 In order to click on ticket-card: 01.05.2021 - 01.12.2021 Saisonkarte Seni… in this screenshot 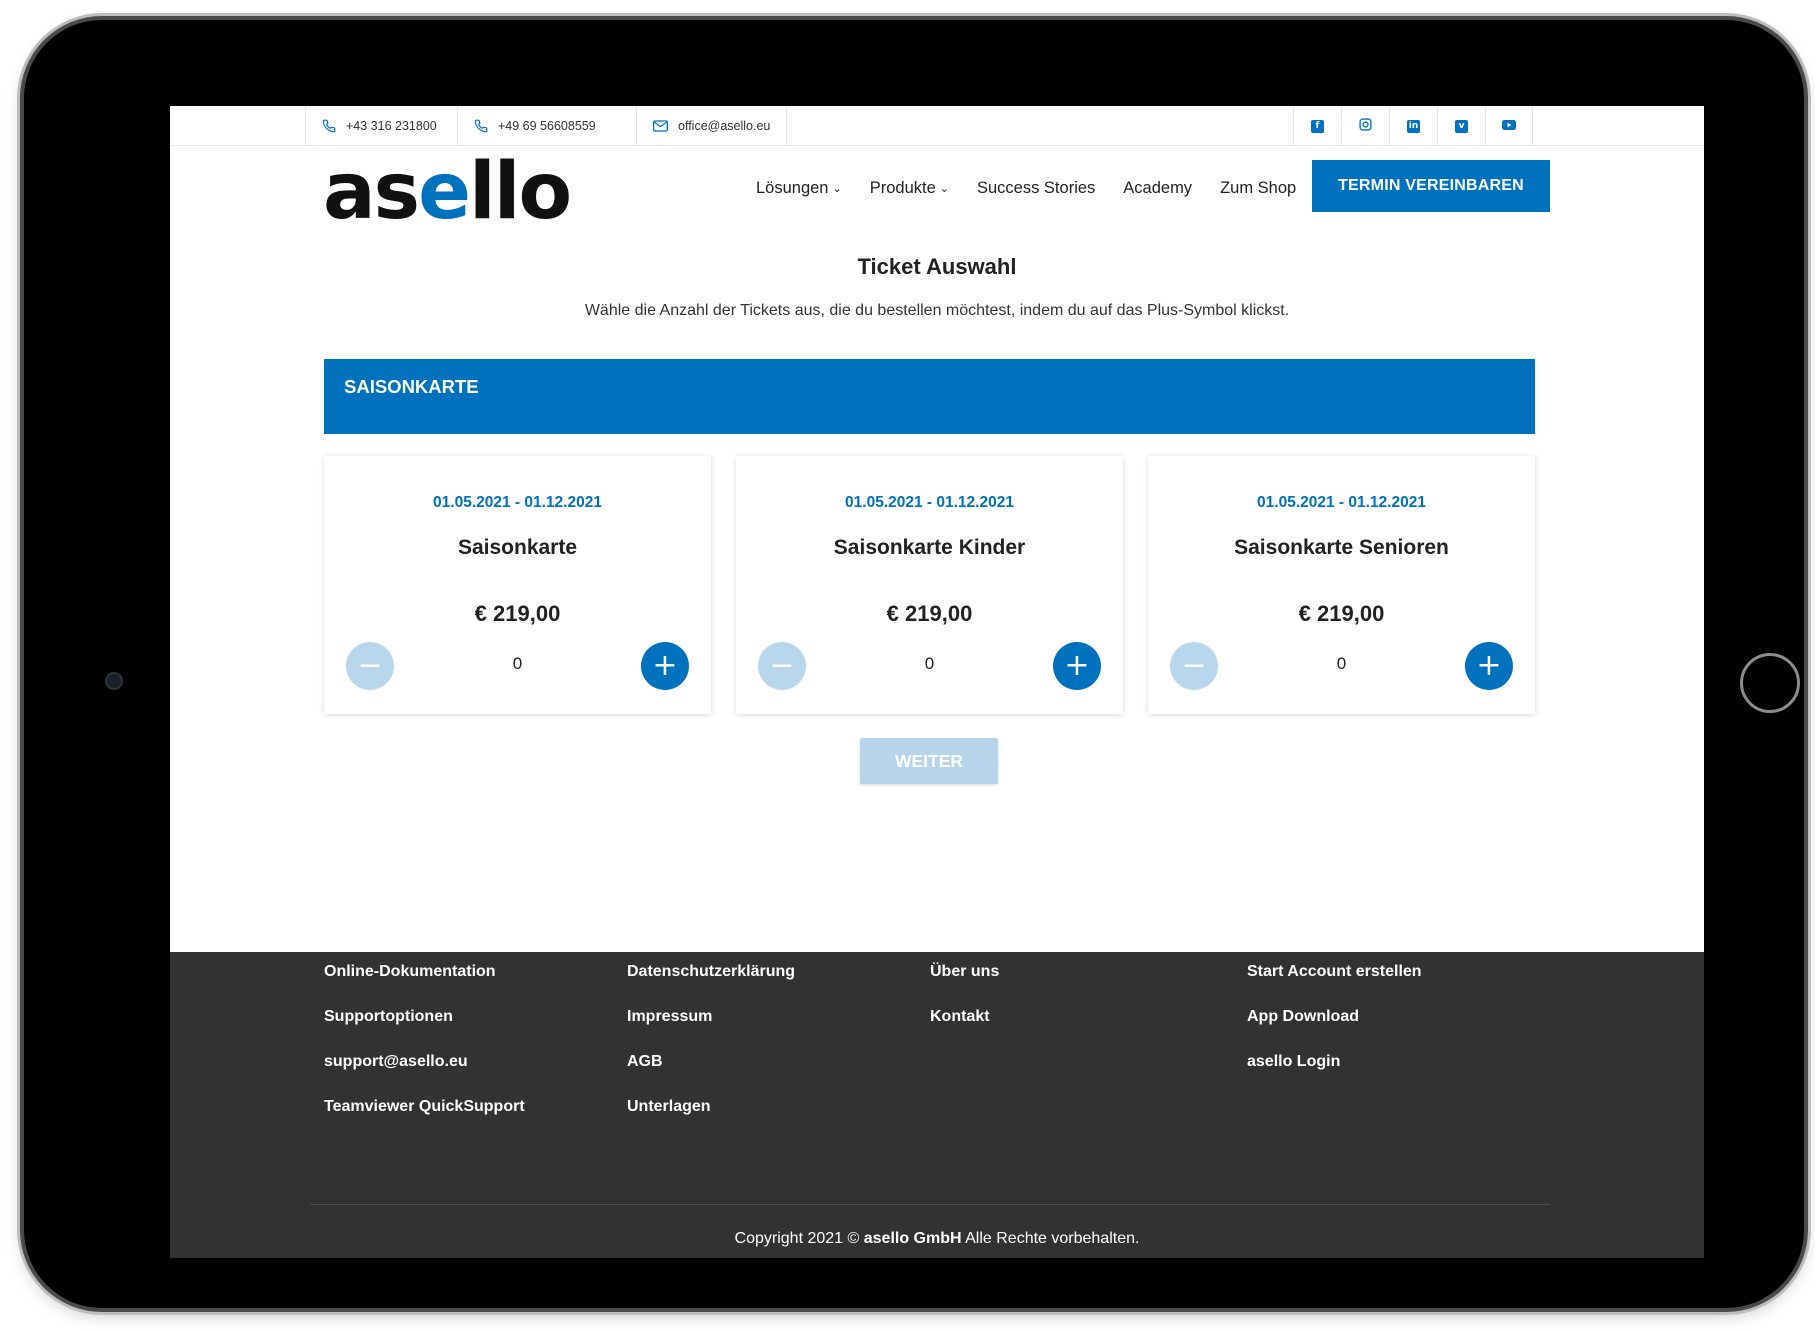, I will do `click(1341, 585)`.